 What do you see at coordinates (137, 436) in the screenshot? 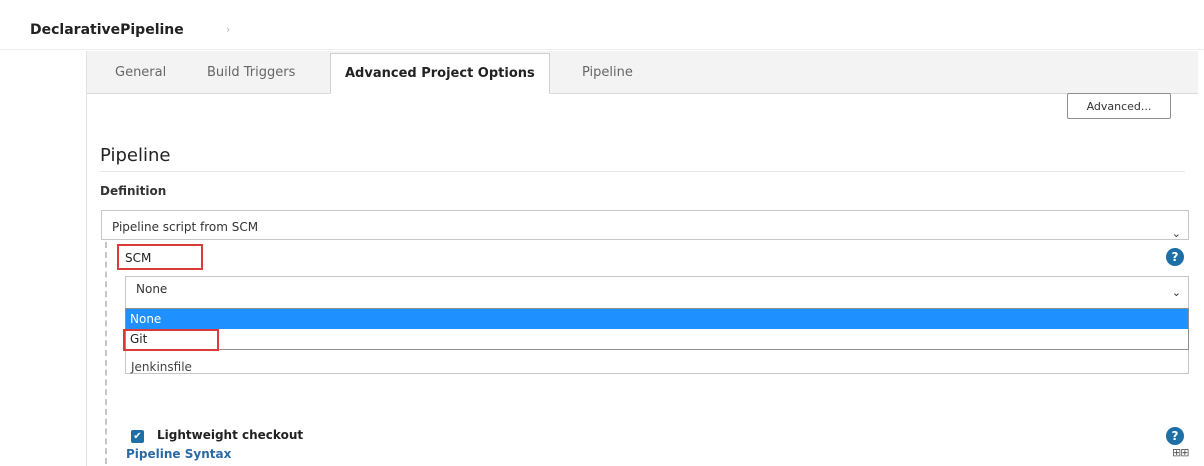
I see `lightweight-checkout-checkbox: ✔` at bounding box center [137, 436].